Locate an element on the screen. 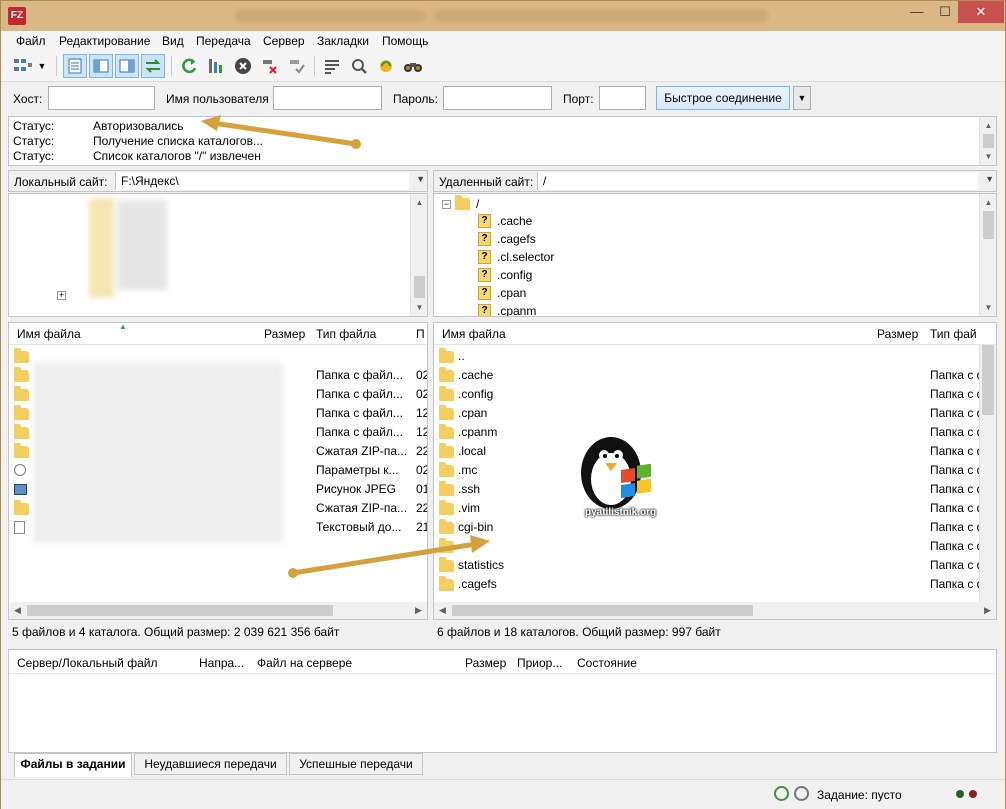 The width and height of the screenshot is (1006, 809). tree-item: ? .cpanm is located at coordinates (507, 309).